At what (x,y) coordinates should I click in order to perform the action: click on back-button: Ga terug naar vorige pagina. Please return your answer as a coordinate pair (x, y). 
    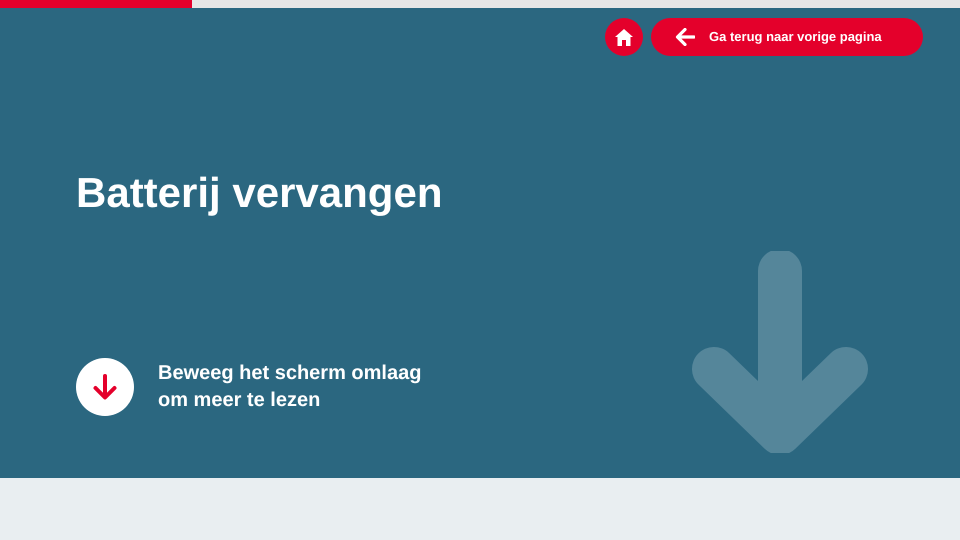
    Looking at the image, I should click on (787, 37).